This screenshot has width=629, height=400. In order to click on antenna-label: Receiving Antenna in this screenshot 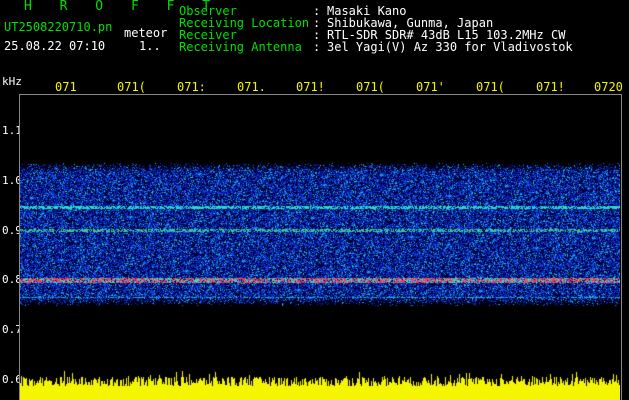, I will do `click(240, 47)`.